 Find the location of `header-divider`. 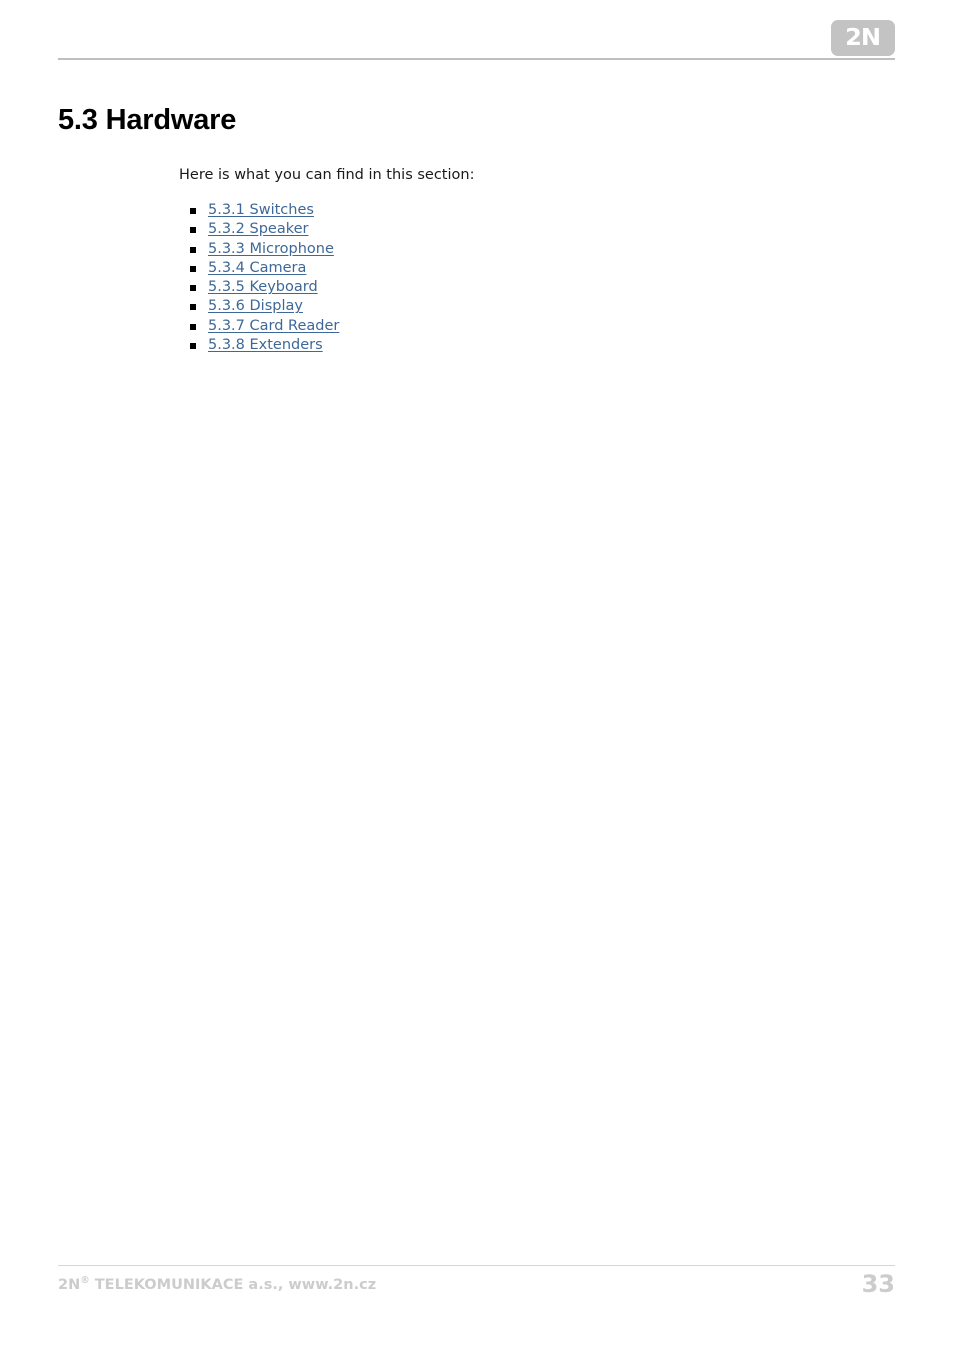

header-divider is located at coordinates (476, 59).